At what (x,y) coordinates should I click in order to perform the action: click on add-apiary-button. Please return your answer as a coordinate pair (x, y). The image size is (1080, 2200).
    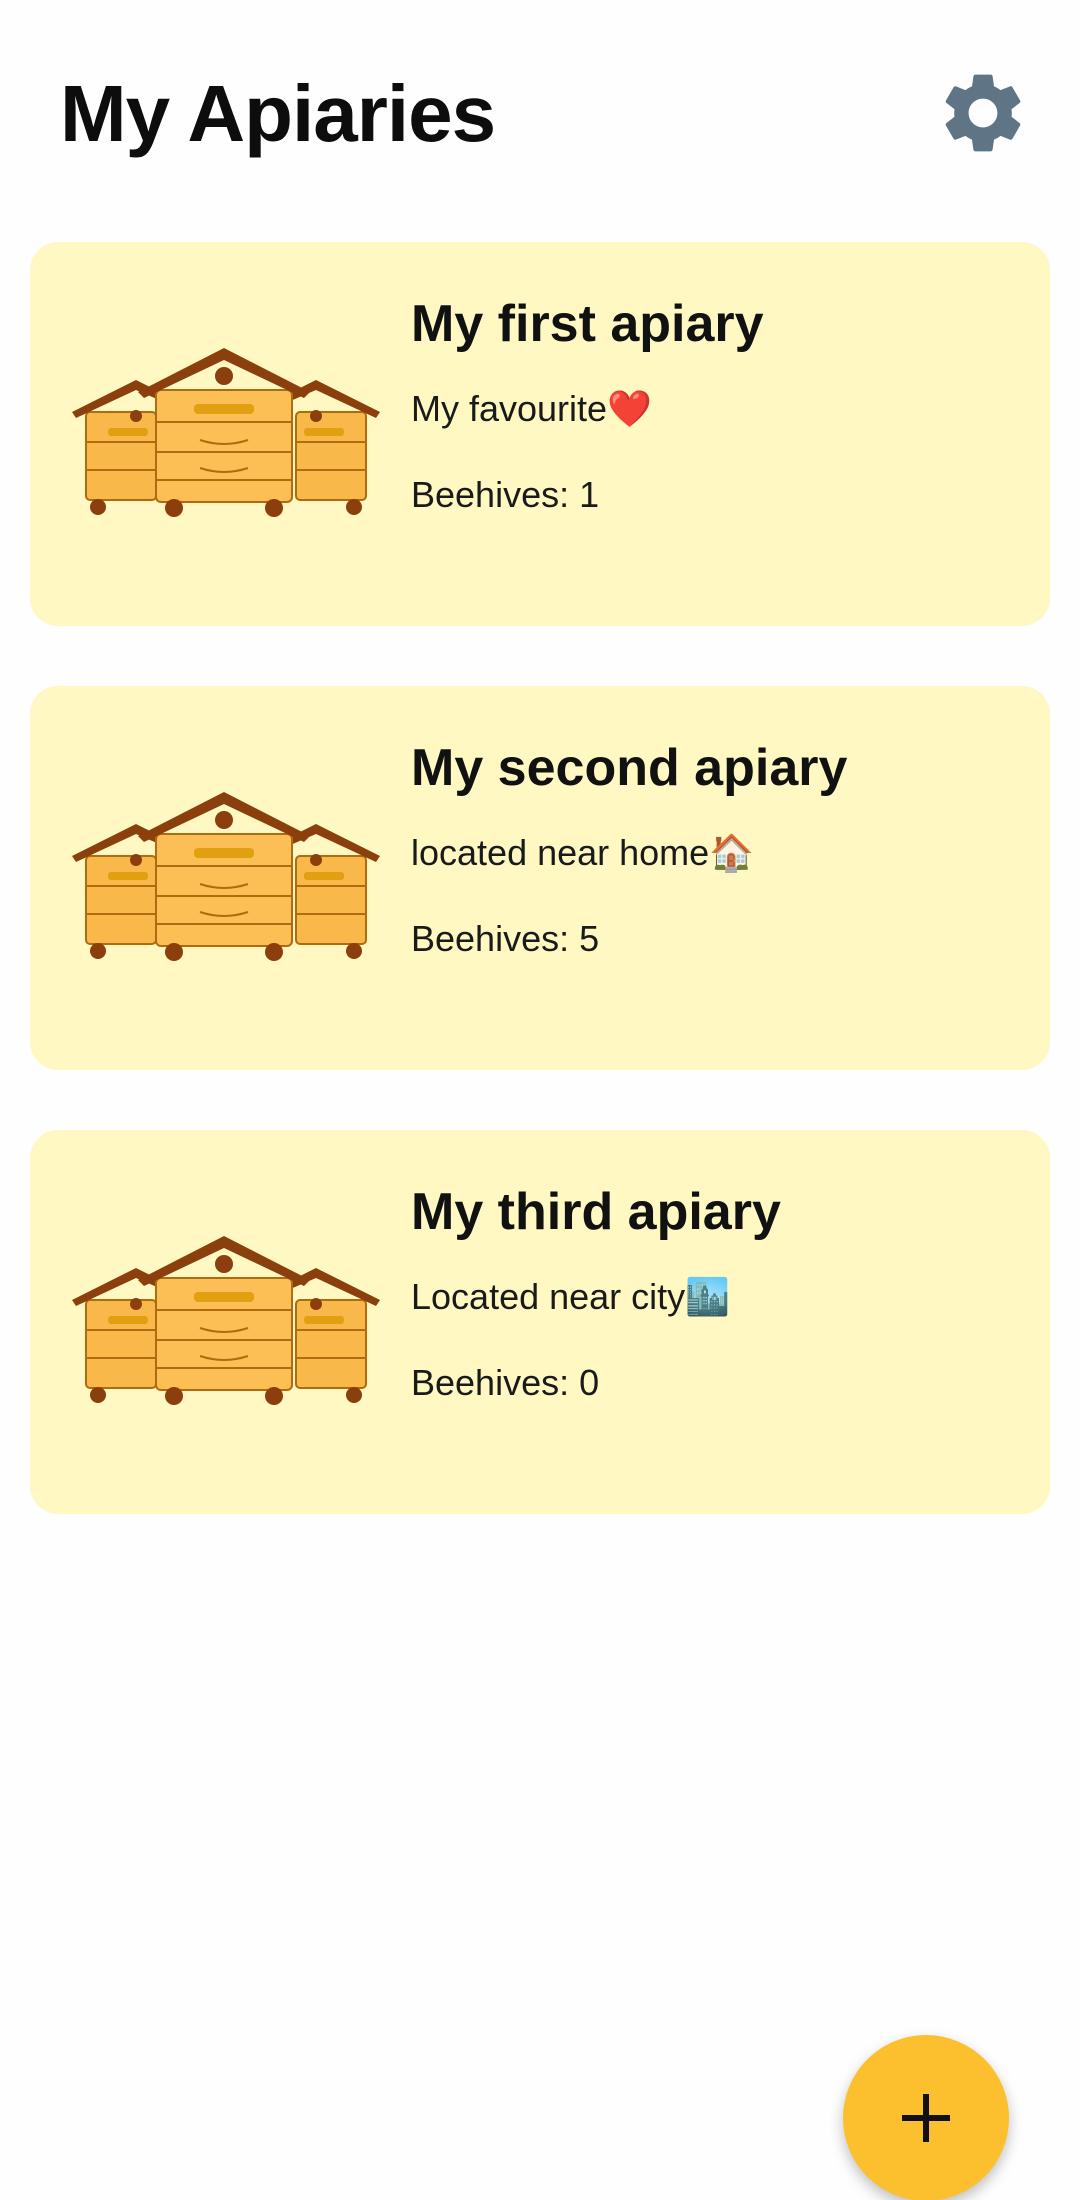
    Looking at the image, I should click on (926, 2117).